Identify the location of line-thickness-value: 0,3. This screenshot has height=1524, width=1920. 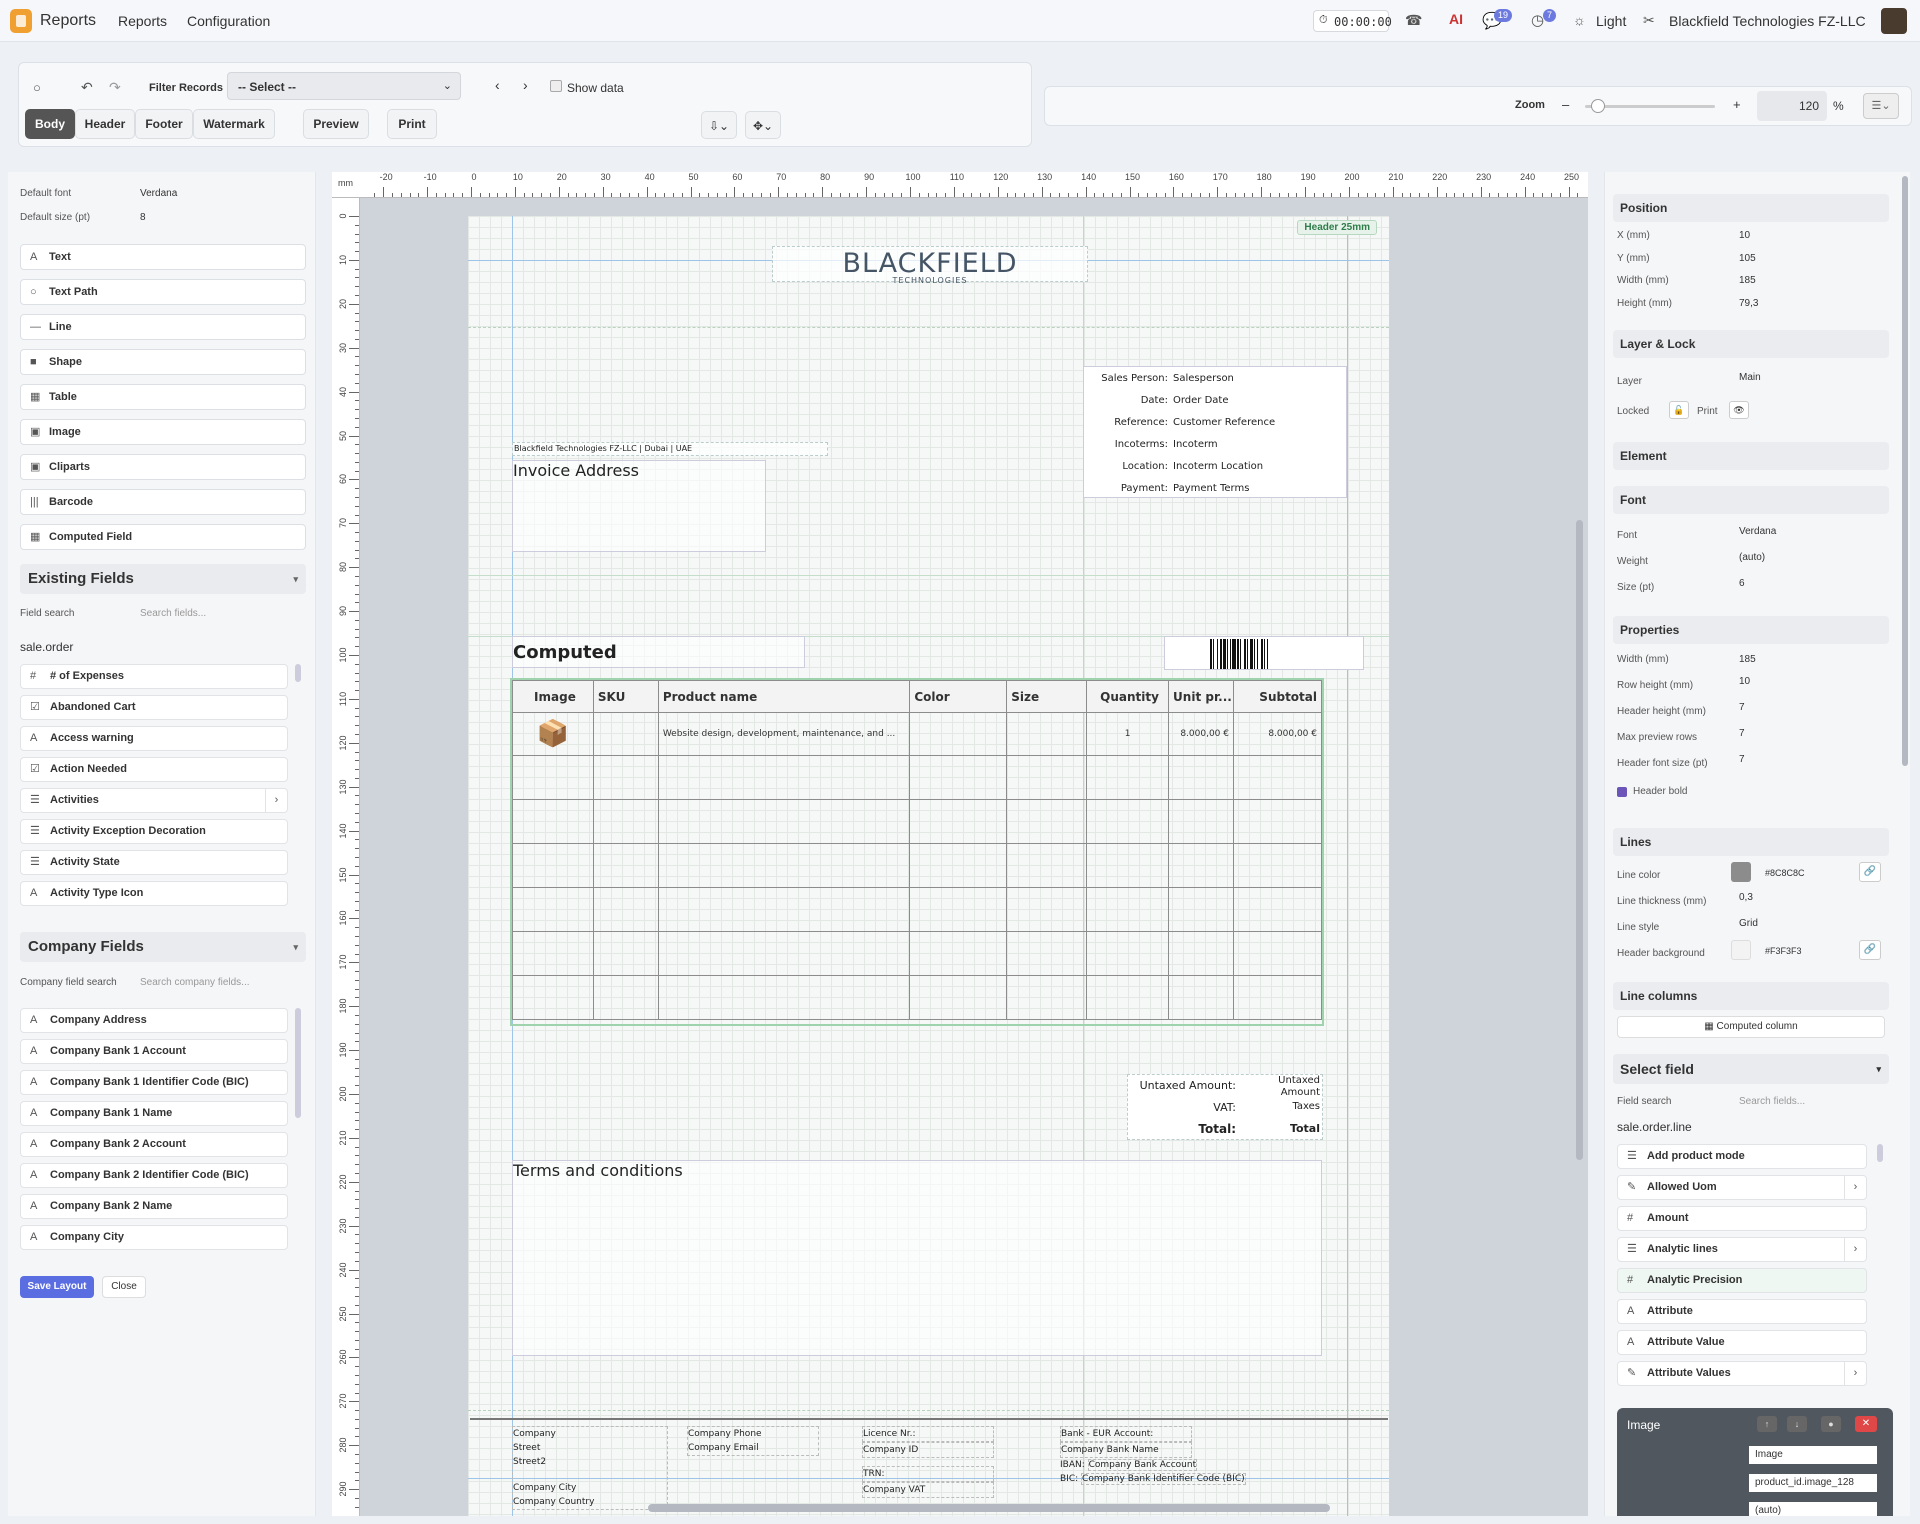
(1746, 897).